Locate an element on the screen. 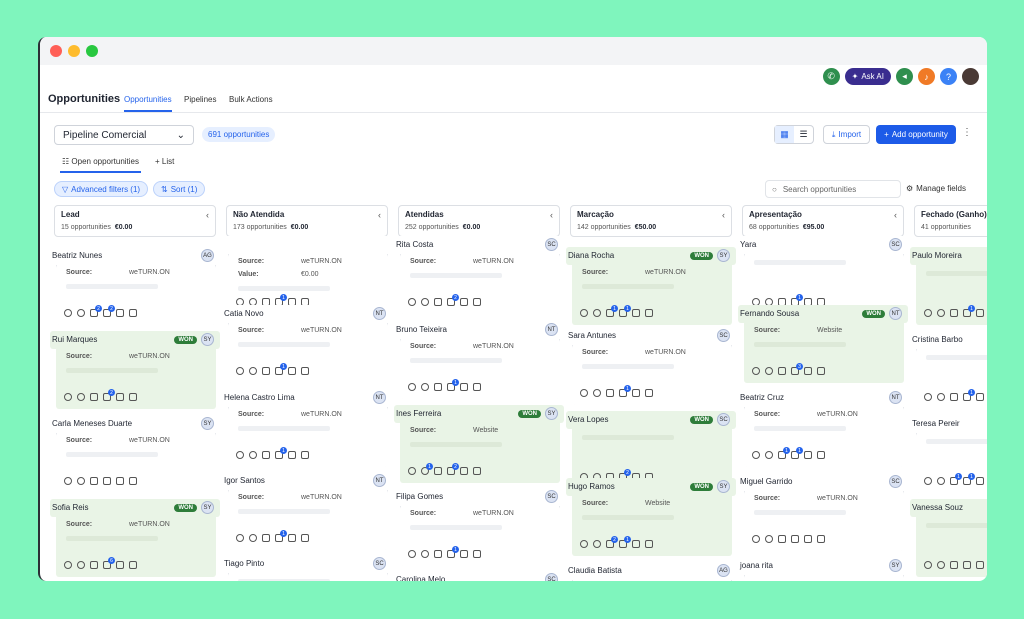  card-name: Catia Novo is located at coordinates (244, 313).